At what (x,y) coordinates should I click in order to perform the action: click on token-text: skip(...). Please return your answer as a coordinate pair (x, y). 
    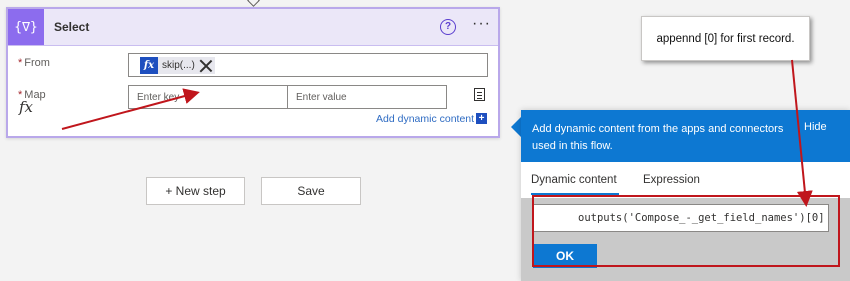
    Looking at the image, I should click on (178, 65).